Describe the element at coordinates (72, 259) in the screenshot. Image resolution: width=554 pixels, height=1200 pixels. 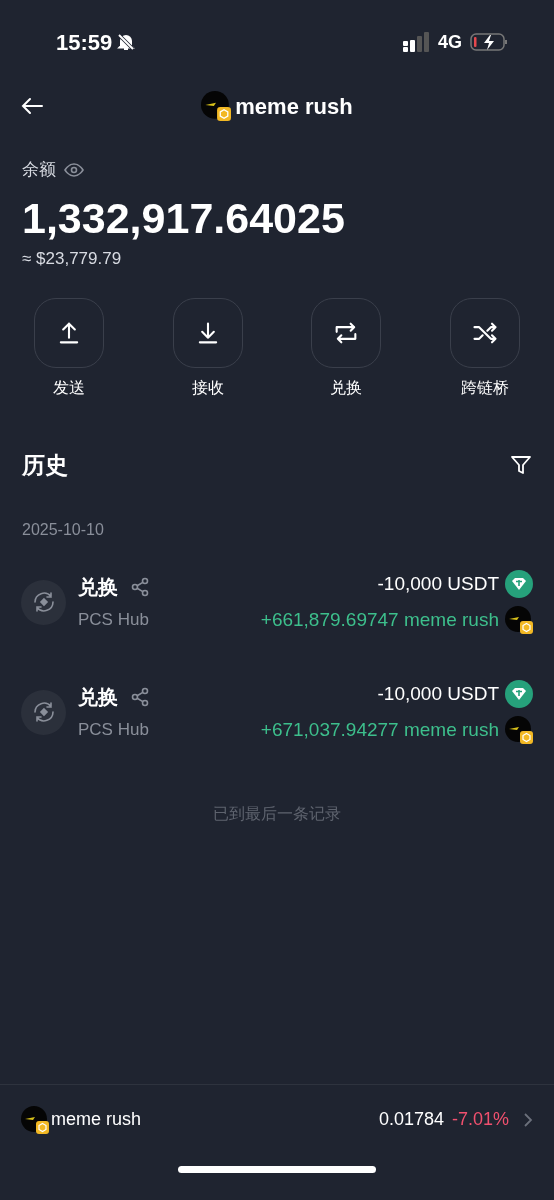
I see `fiat-value: ≈ $23,779.79` at that location.